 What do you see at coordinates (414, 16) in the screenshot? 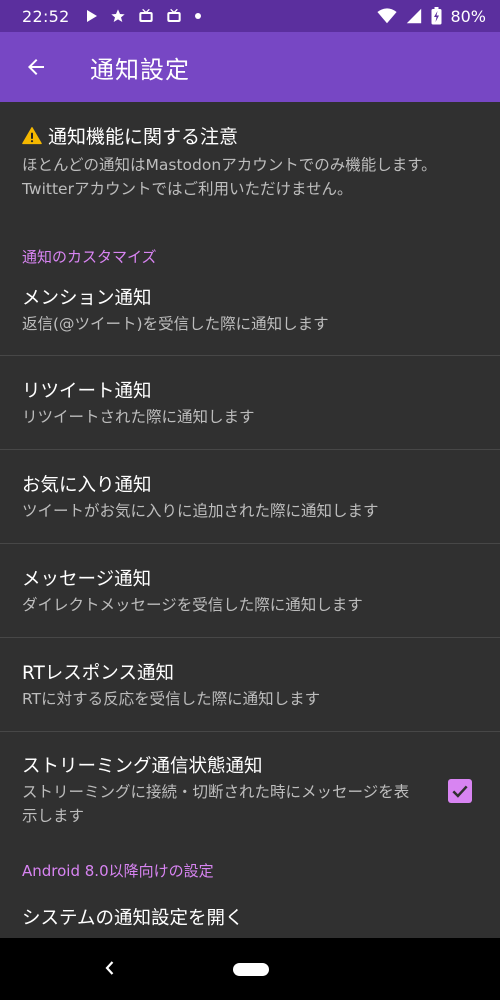
I see `signal-icon` at bounding box center [414, 16].